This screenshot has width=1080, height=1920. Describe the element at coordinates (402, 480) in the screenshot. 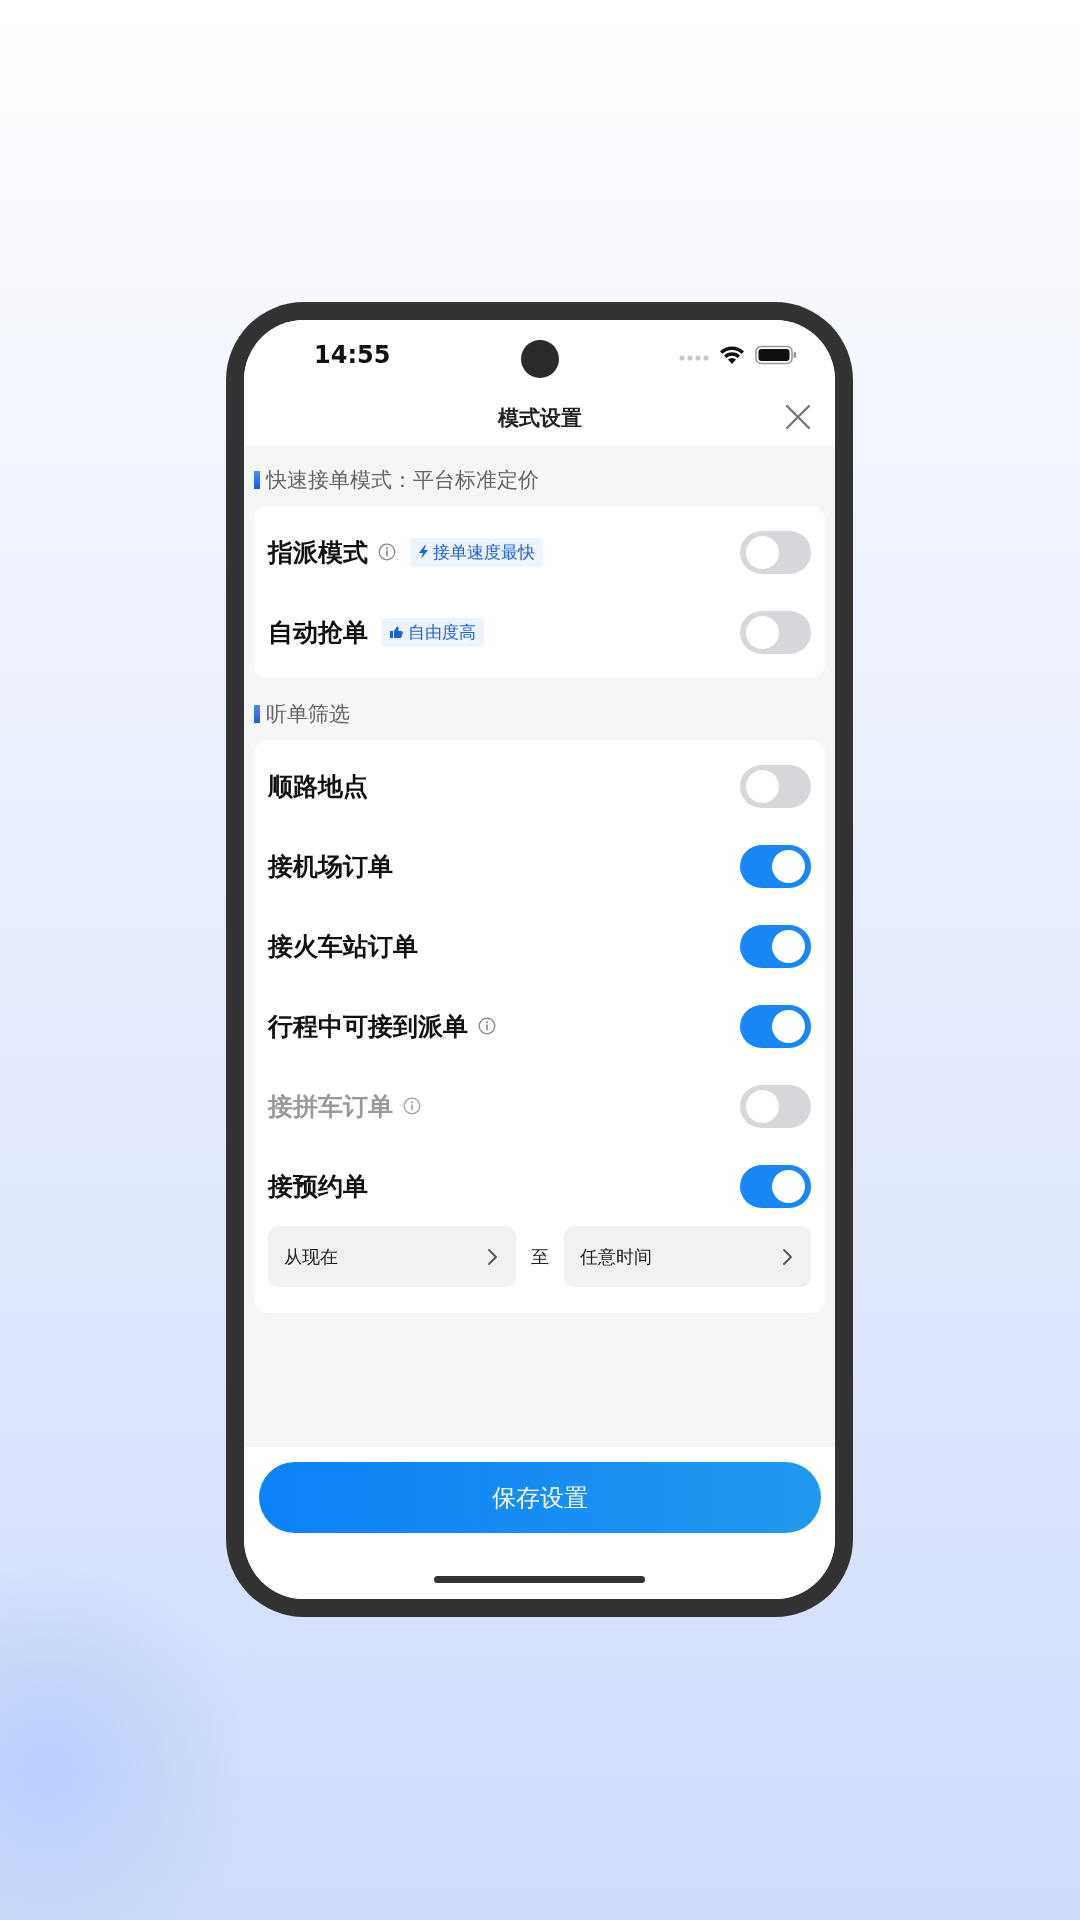

I see `section-heading: 快速接单模式：平台标准定价` at that location.